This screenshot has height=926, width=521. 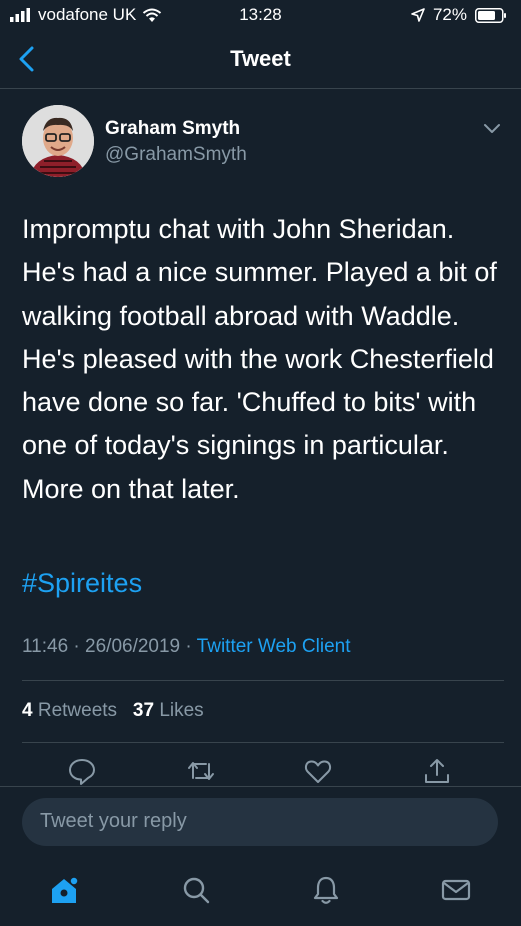 What do you see at coordinates (64, 890) in the screenshot?
I see `home-icon` at bounding box center [64, 890].